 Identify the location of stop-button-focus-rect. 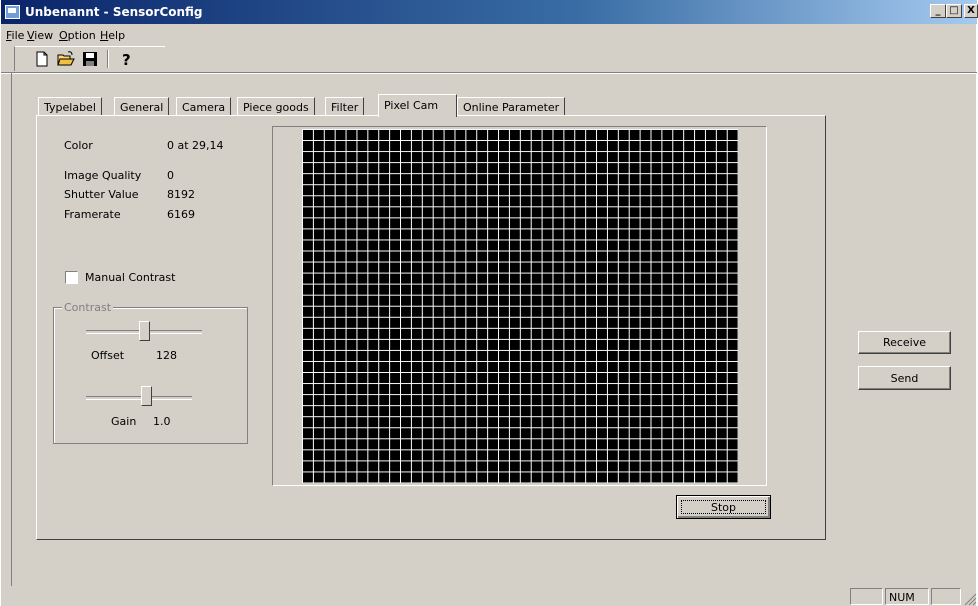
(723, 507).